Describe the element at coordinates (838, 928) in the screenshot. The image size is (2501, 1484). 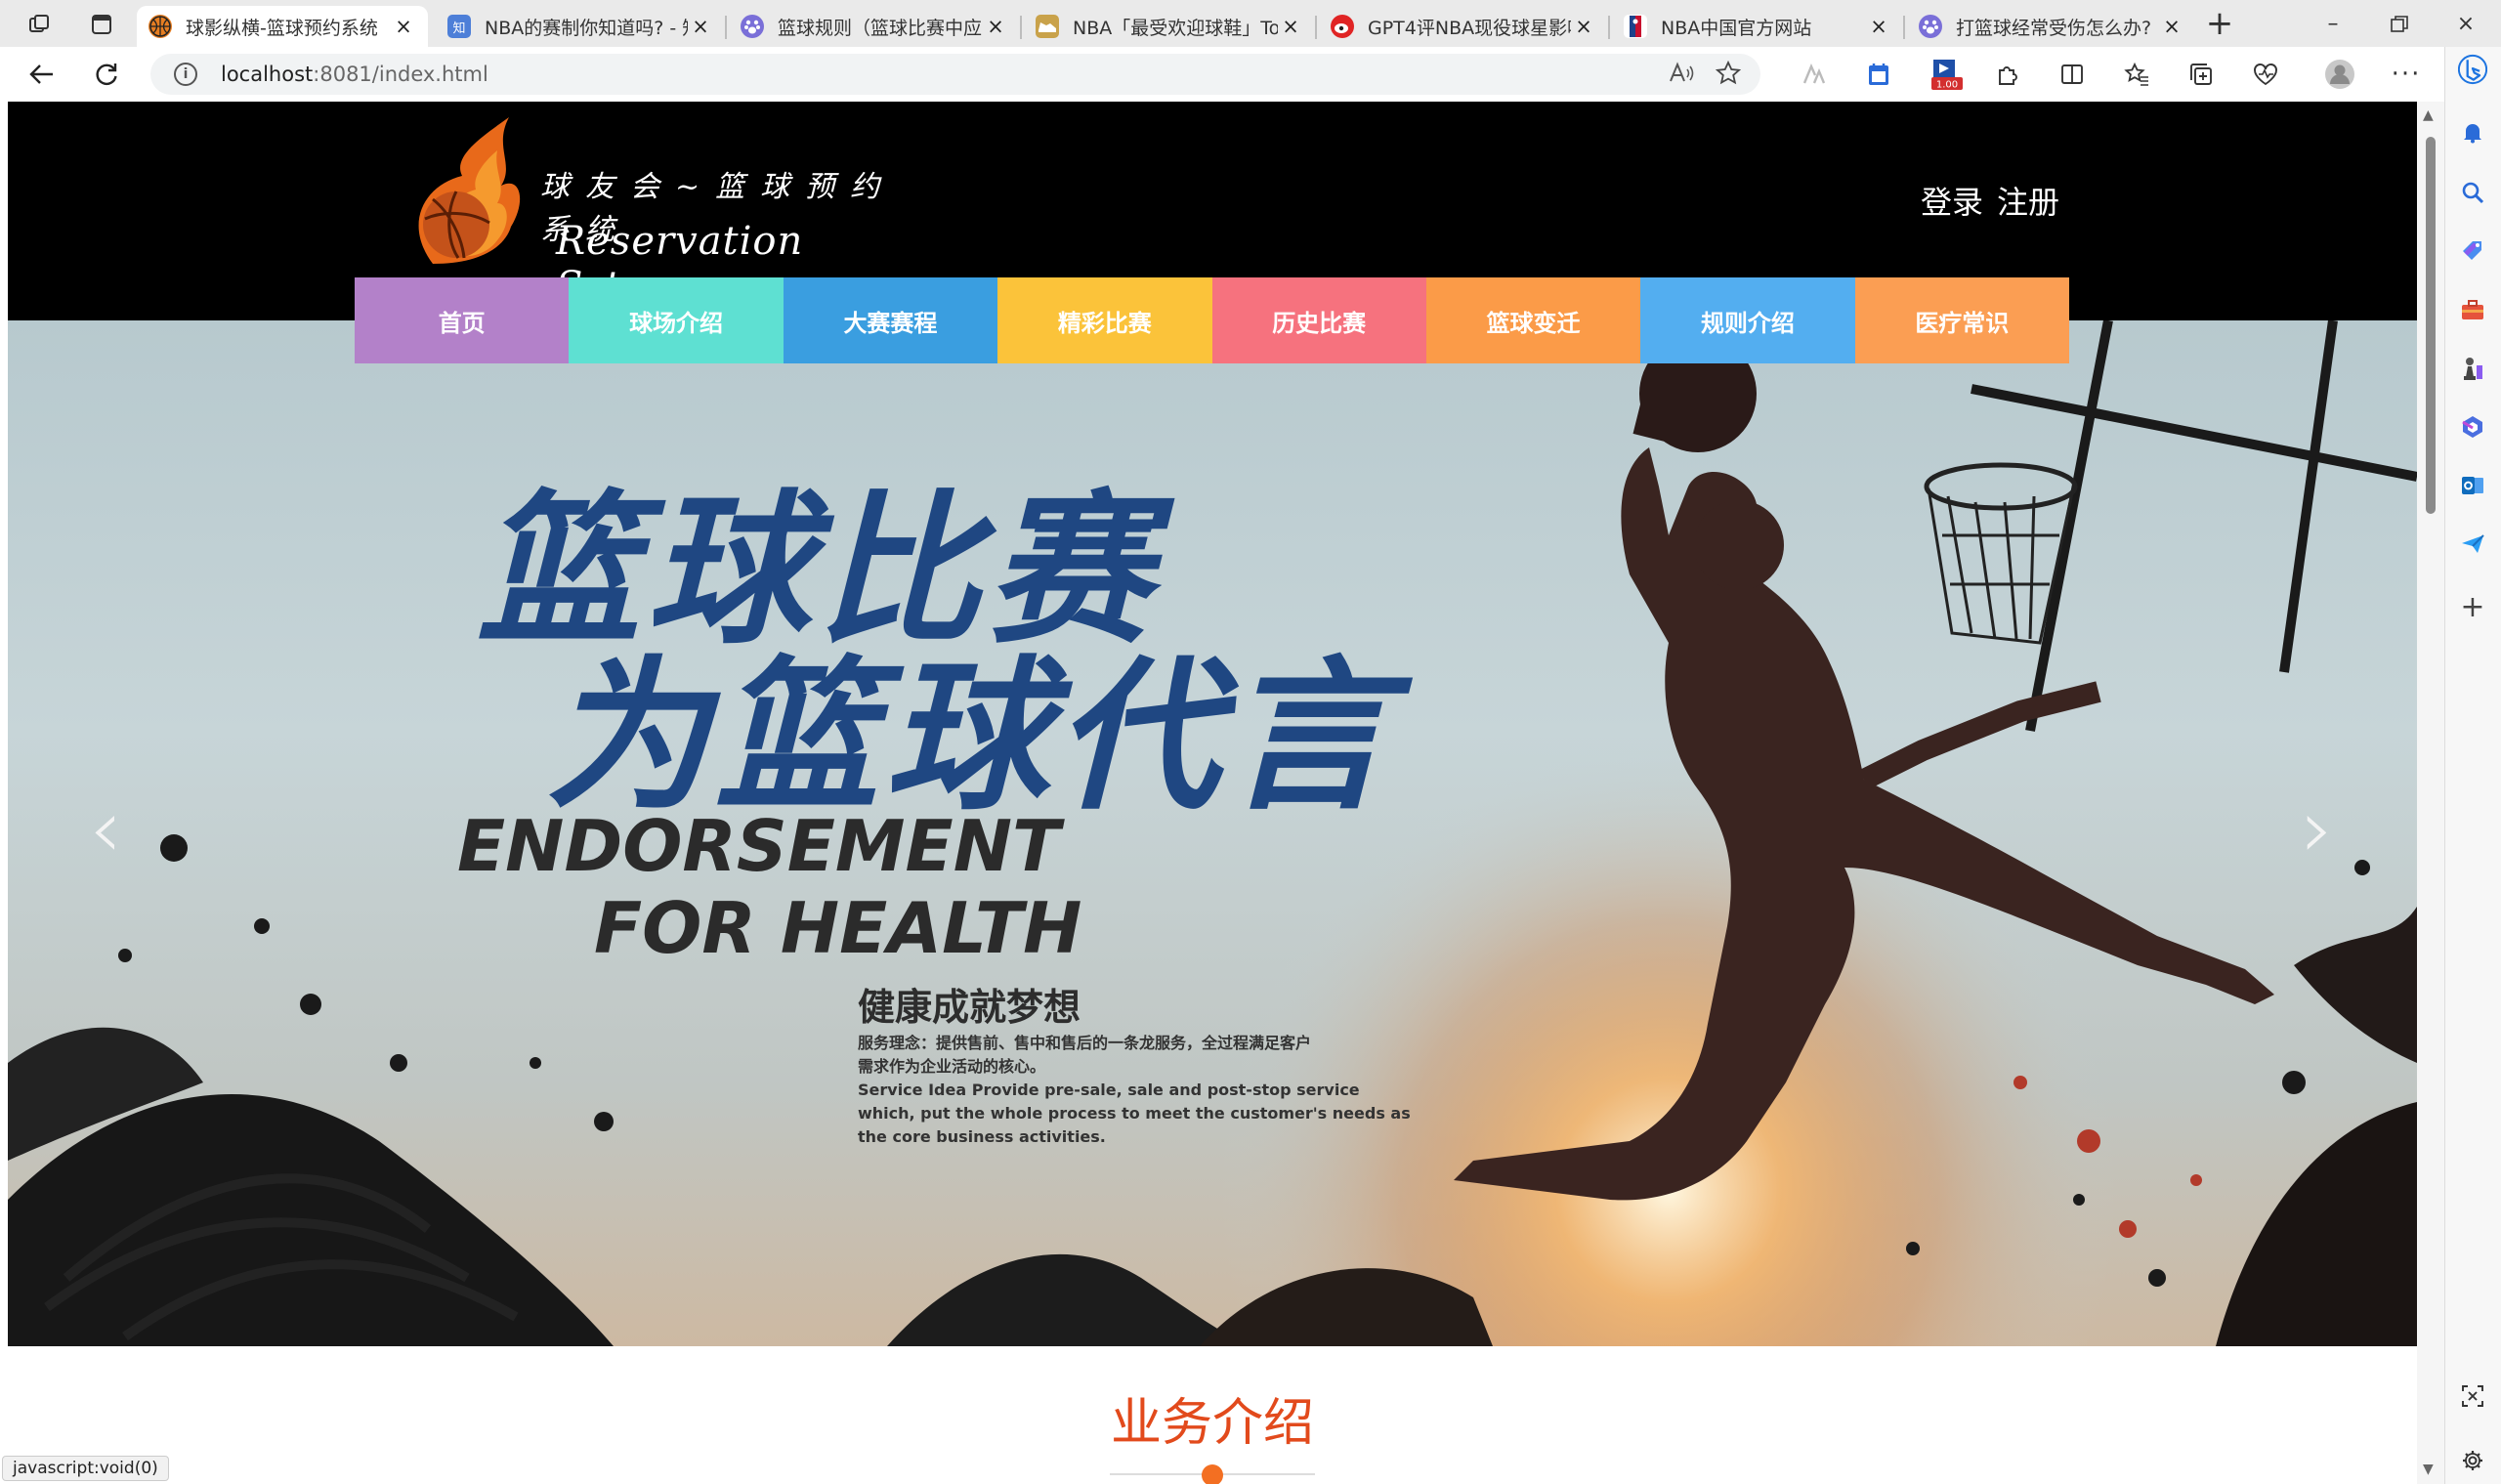
I see `hero-english-2: FOR HEALTH` at that location.